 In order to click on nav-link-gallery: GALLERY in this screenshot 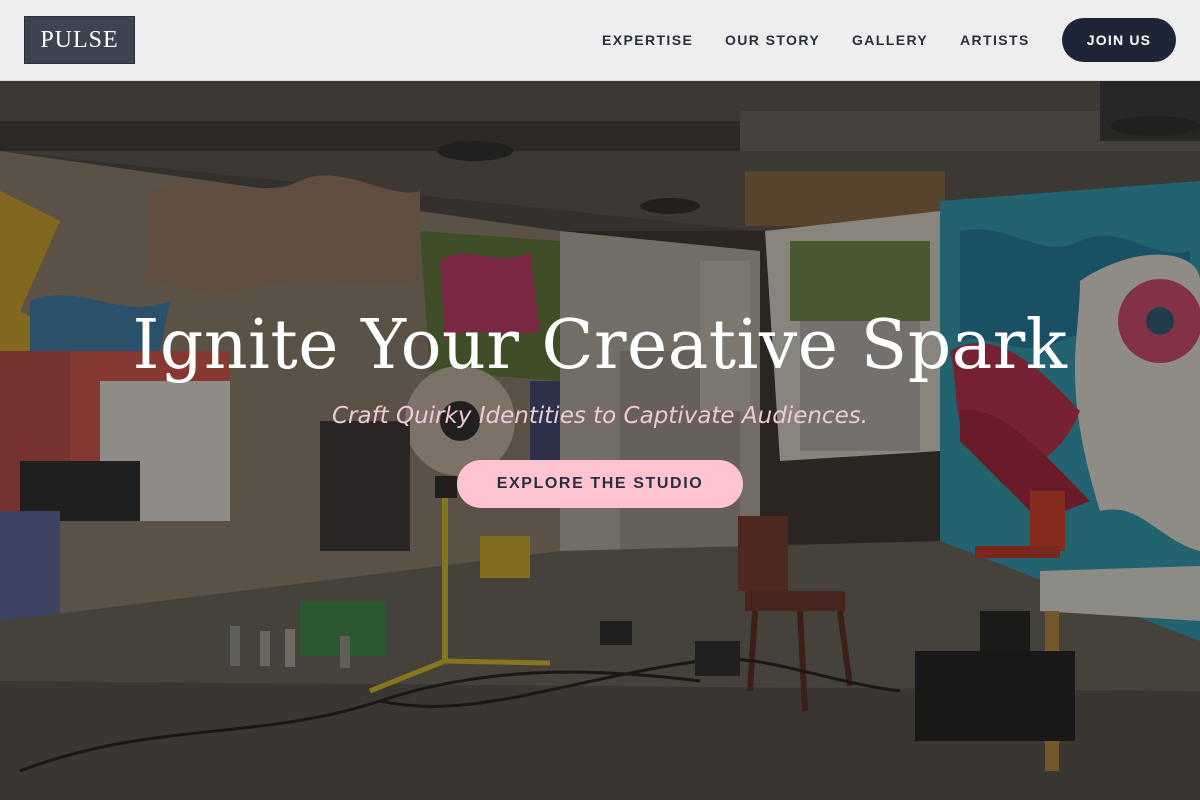, I will do `click(890, 40)`.